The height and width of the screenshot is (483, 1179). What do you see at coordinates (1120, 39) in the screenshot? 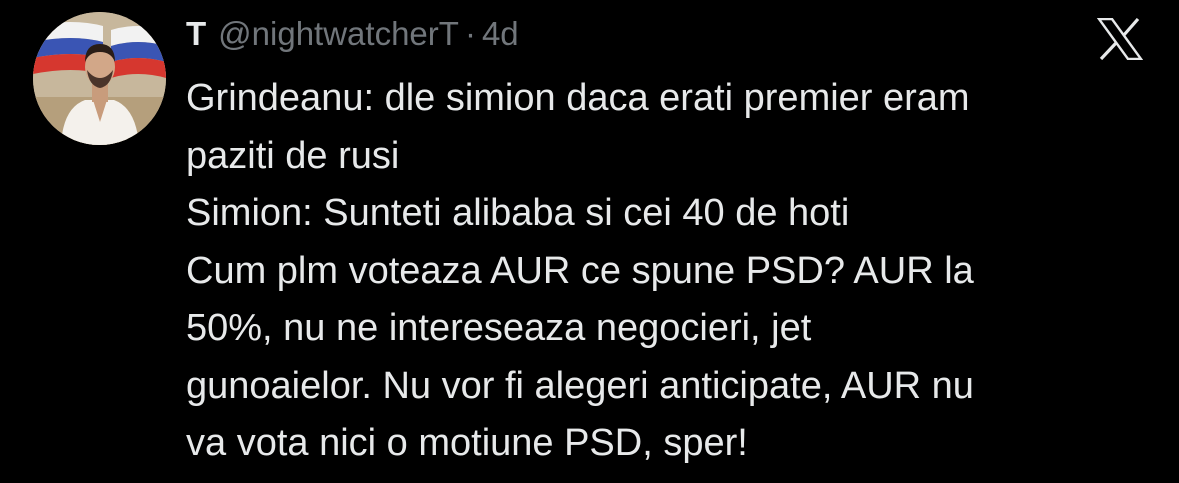
I see `x-logo-icon` at bounding box center [1120, 39].